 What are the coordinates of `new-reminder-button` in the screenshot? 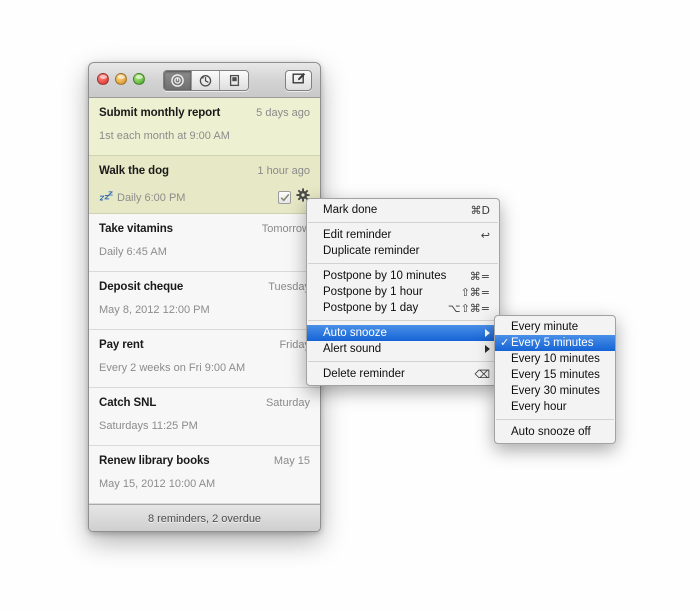 It's located at (298, 80).